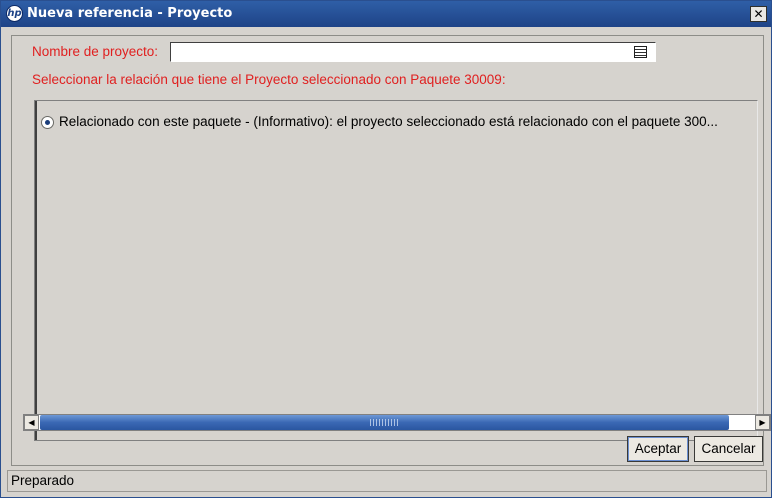 The height and width of the screenshot is (498, 772). I want to click on scroll-right-icon: ▶, so click(762, 422).